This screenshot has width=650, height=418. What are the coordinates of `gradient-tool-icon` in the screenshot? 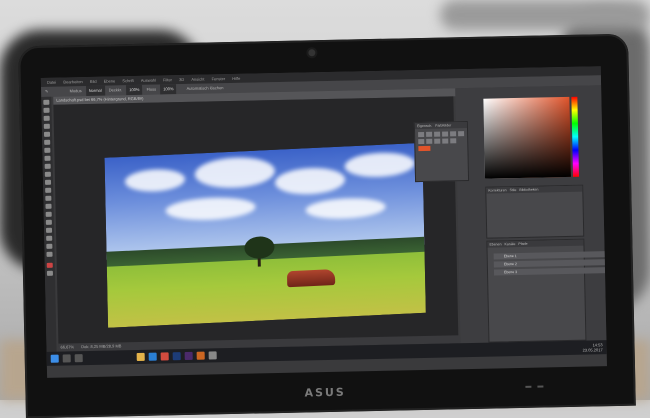 It's located at (48, 190).